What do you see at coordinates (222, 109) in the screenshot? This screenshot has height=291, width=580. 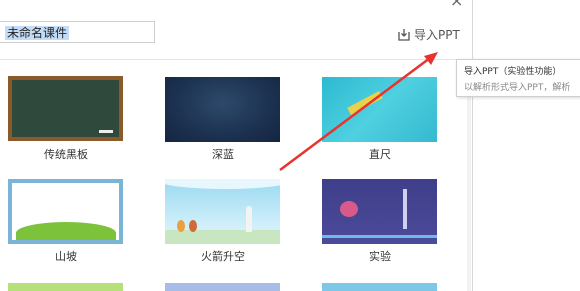 I see `template-thumbnail-deep-blue` at bounding box center [222, 109].